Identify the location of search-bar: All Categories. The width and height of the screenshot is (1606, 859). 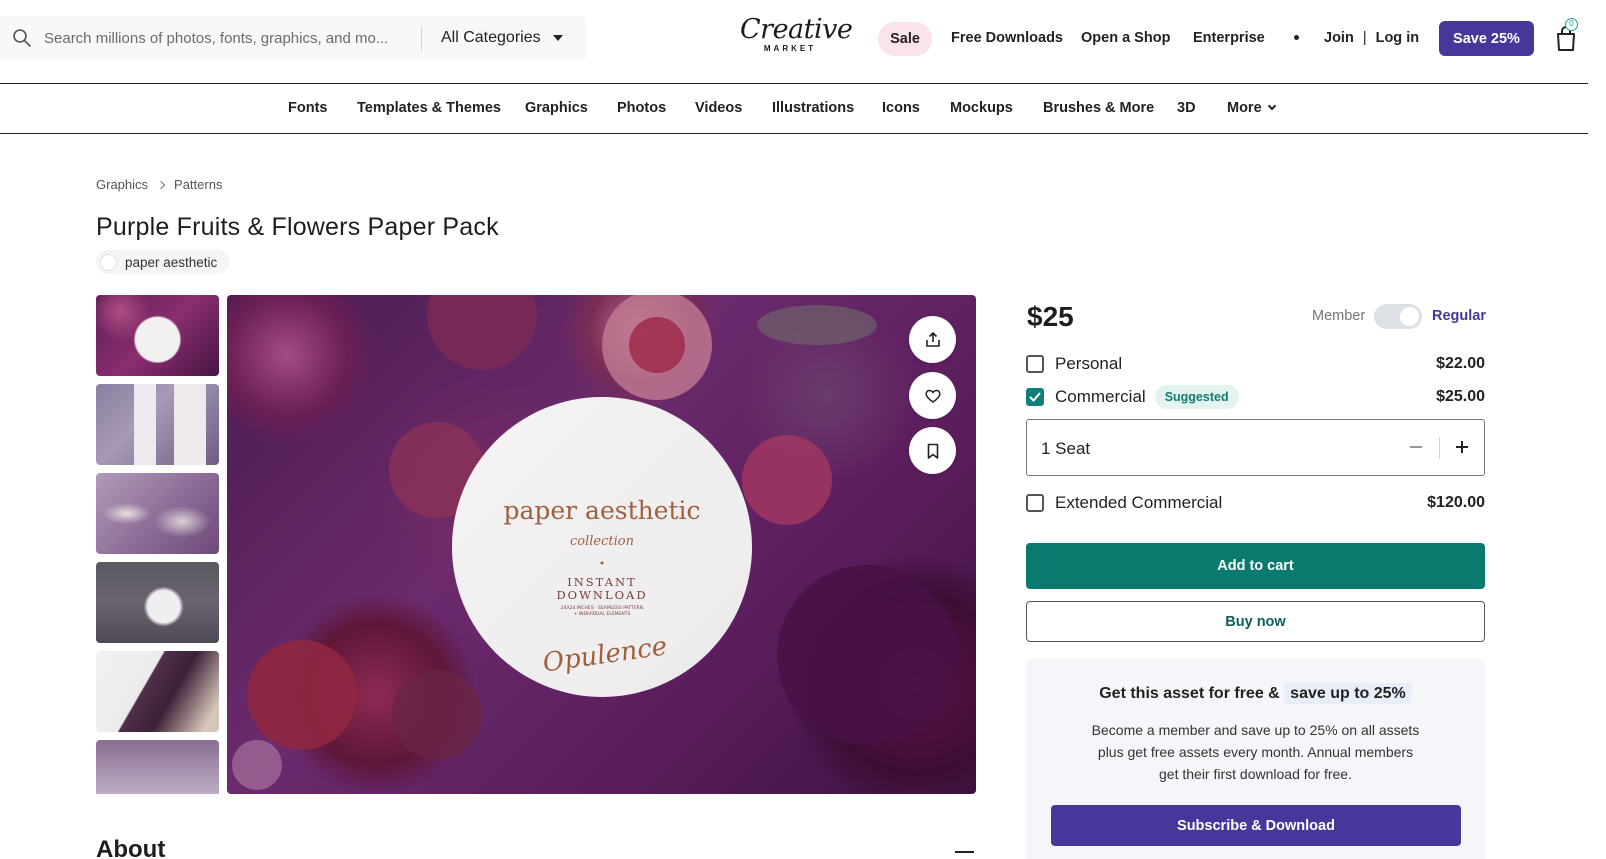
(293, 38).